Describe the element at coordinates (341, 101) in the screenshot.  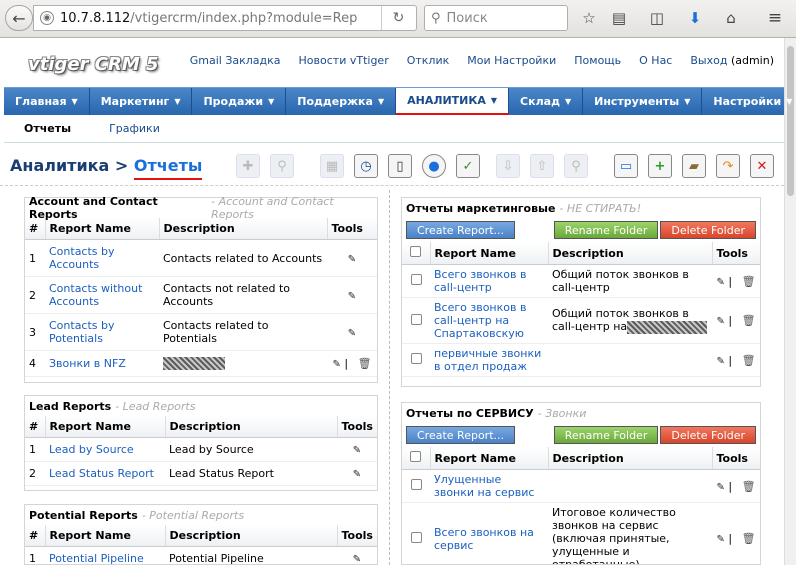
I see `nav-item-support: Поддержка ▼` at that location.